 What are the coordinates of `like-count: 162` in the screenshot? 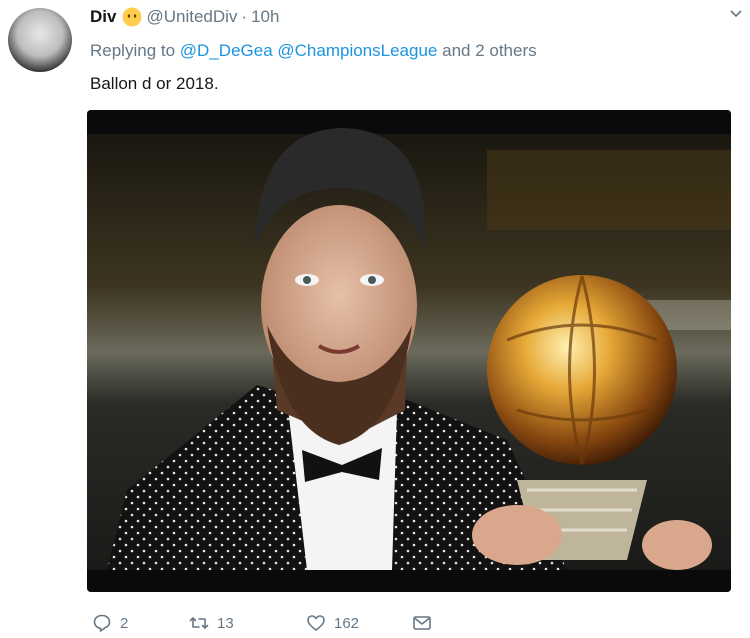 It's located at (347, 623).